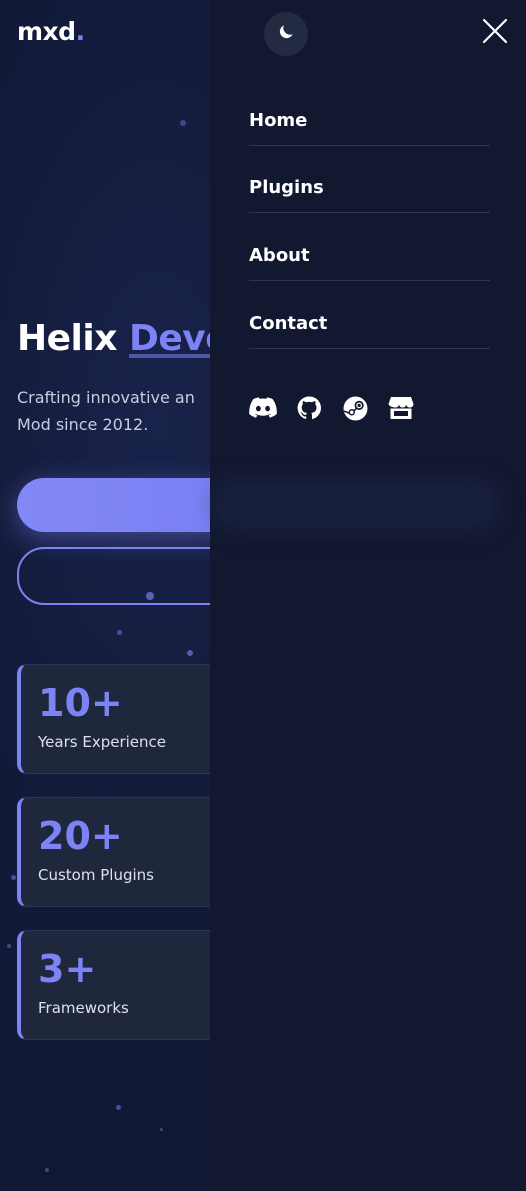 Image resolution: width=526 pixels, height=1191 pixels. Describe the element at coordinates (369, 112) in the screenshot. I see `menu-item-home: Home` at that location.